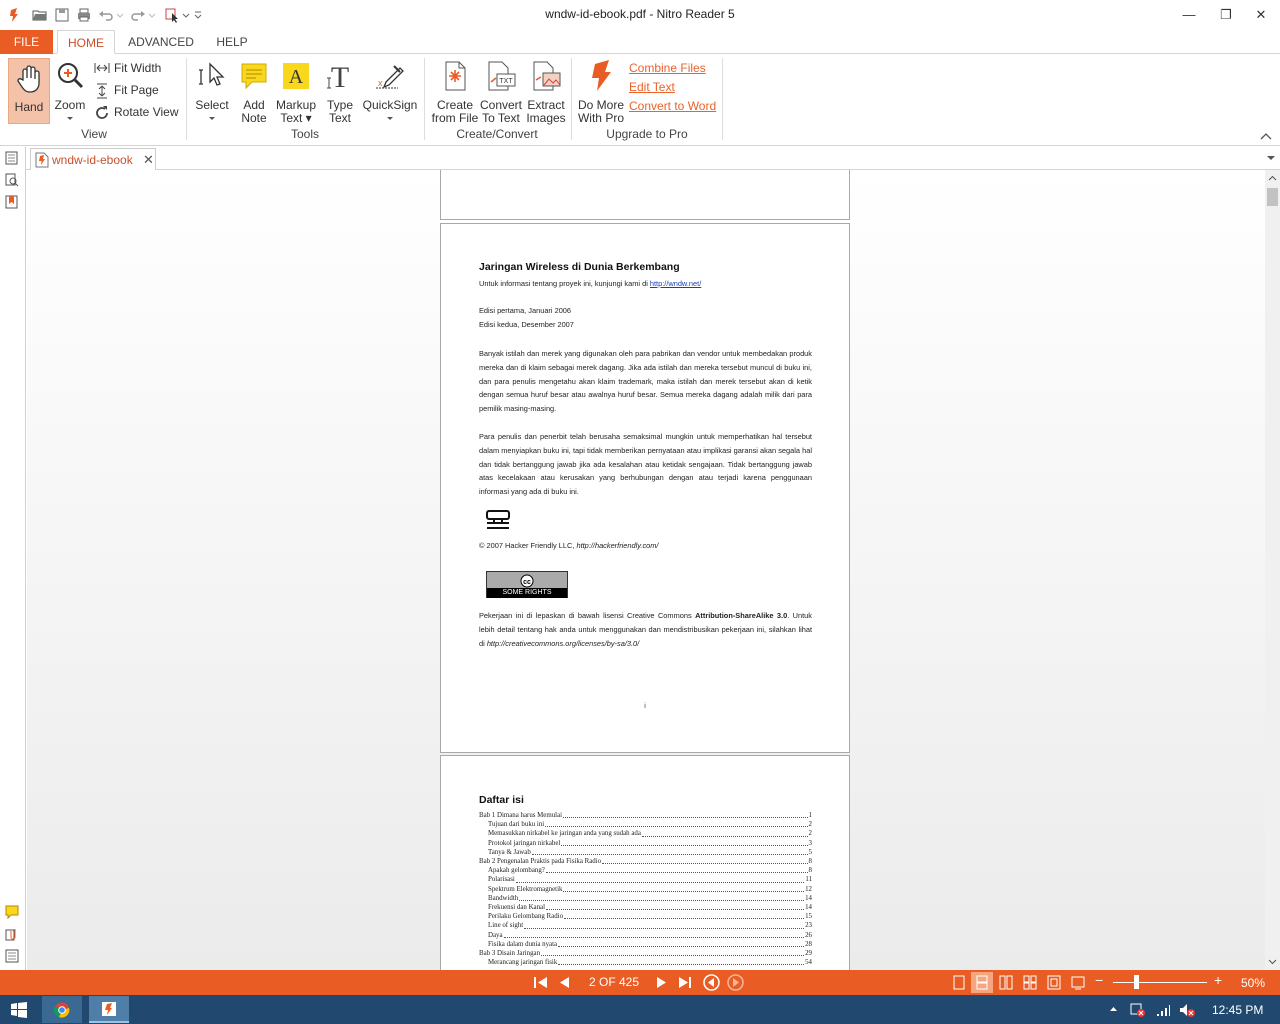 This screenshot has width=1280, height=1024. What do you see at coordinates (1272, 570) in the screenshot?
I see `vertical-scrollbar` at bounding box center [1272, 570].